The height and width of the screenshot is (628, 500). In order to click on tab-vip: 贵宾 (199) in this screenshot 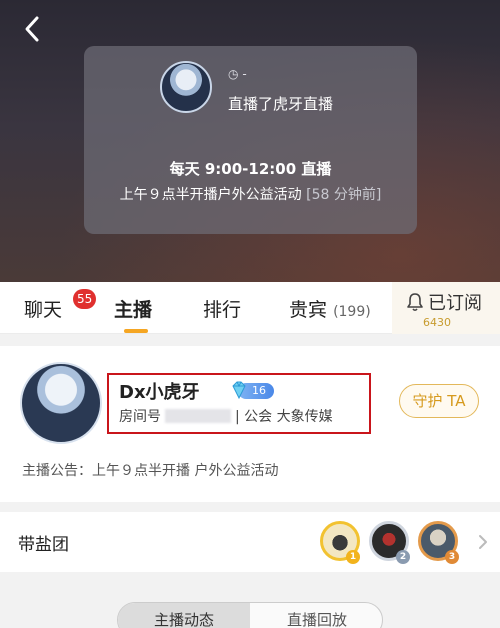, I will do `click(330, 308)`.